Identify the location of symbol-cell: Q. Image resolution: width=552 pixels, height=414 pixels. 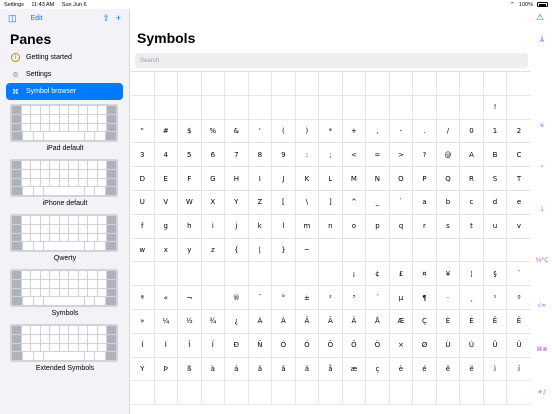
(449, 178).